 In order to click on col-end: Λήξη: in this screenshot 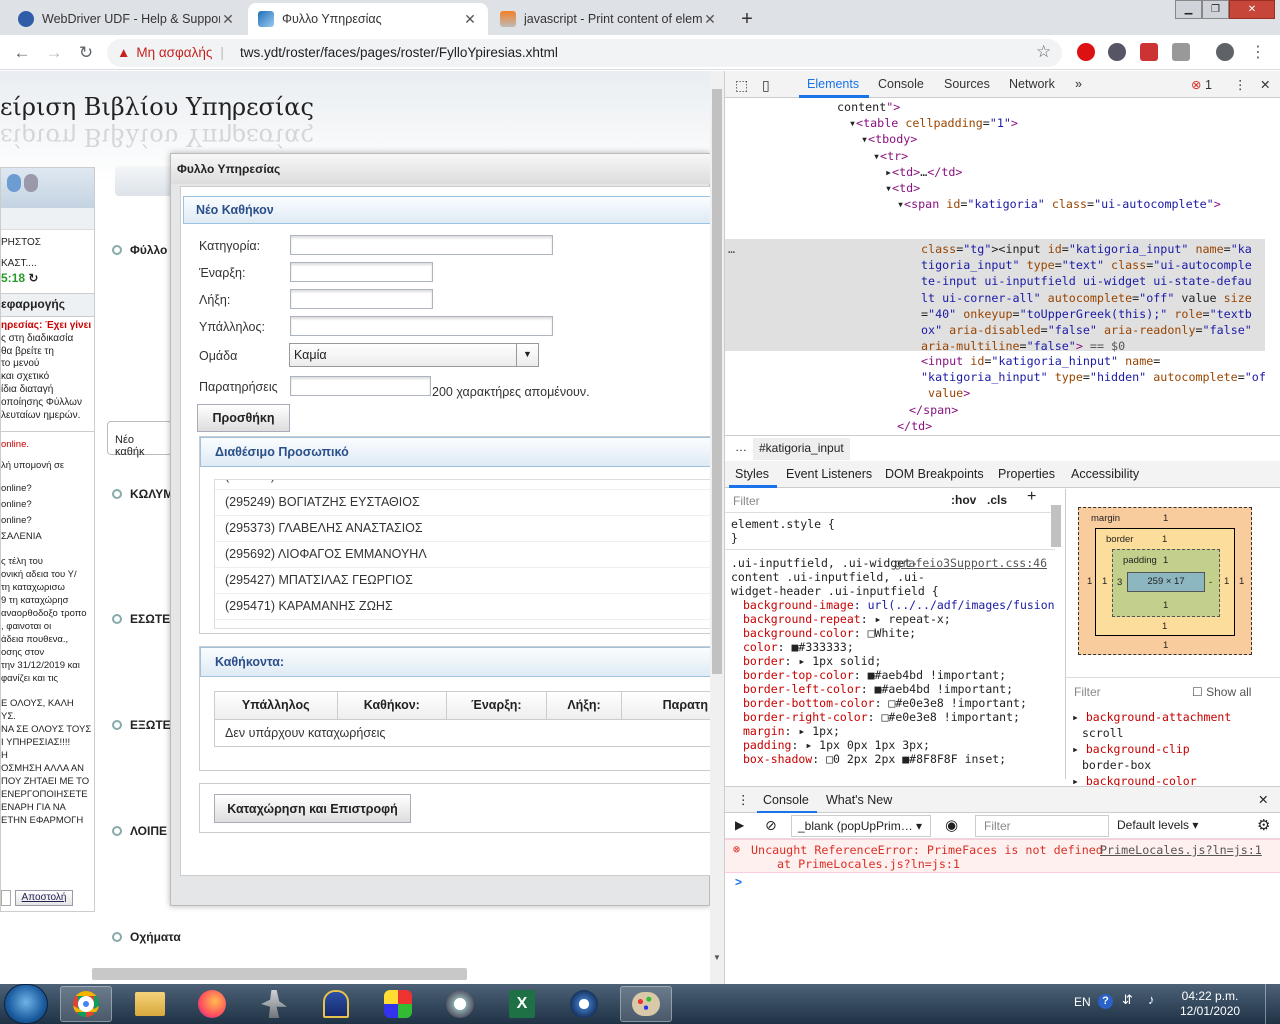, I will do `click(585, 705)`.